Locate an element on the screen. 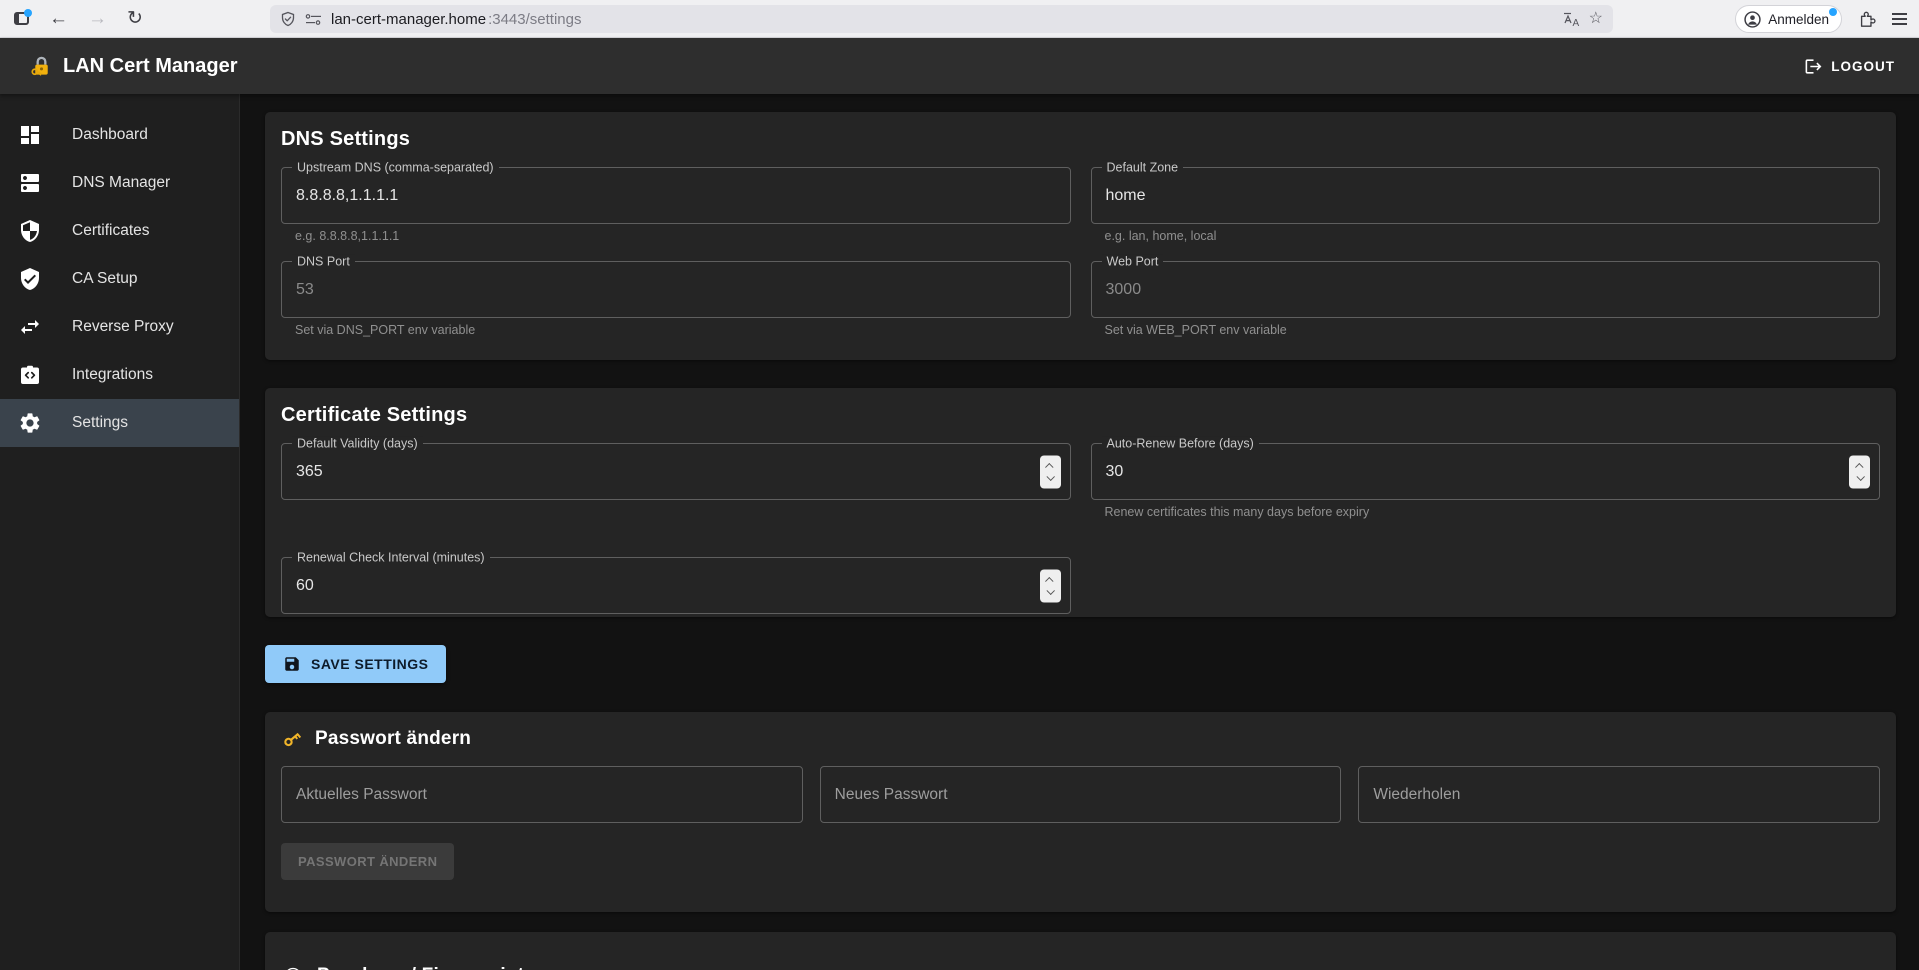  default-zone-field: Default Zone is located at coordinates (1485, 192).